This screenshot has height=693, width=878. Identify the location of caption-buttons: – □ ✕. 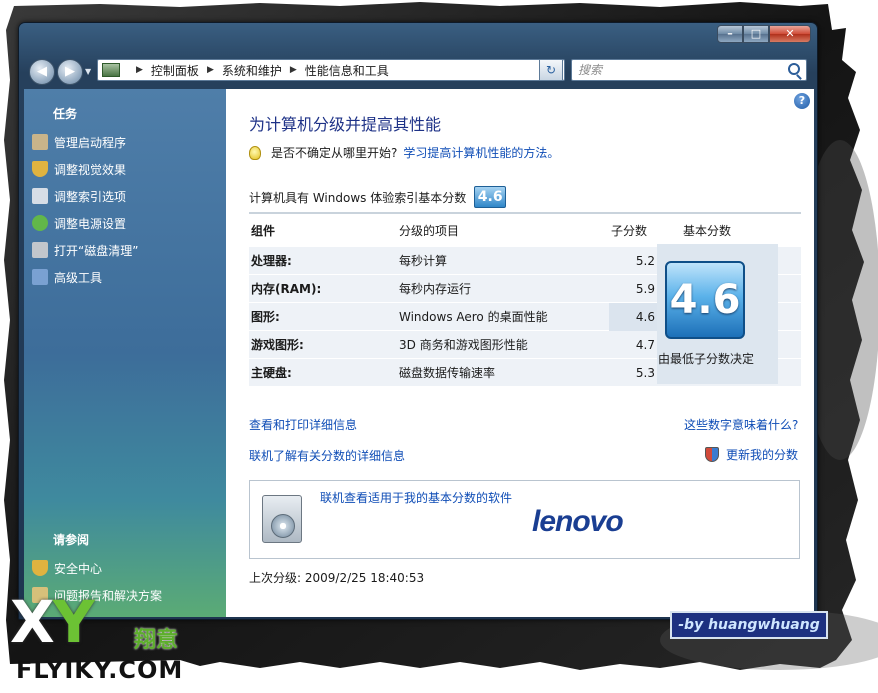
(764, 34).